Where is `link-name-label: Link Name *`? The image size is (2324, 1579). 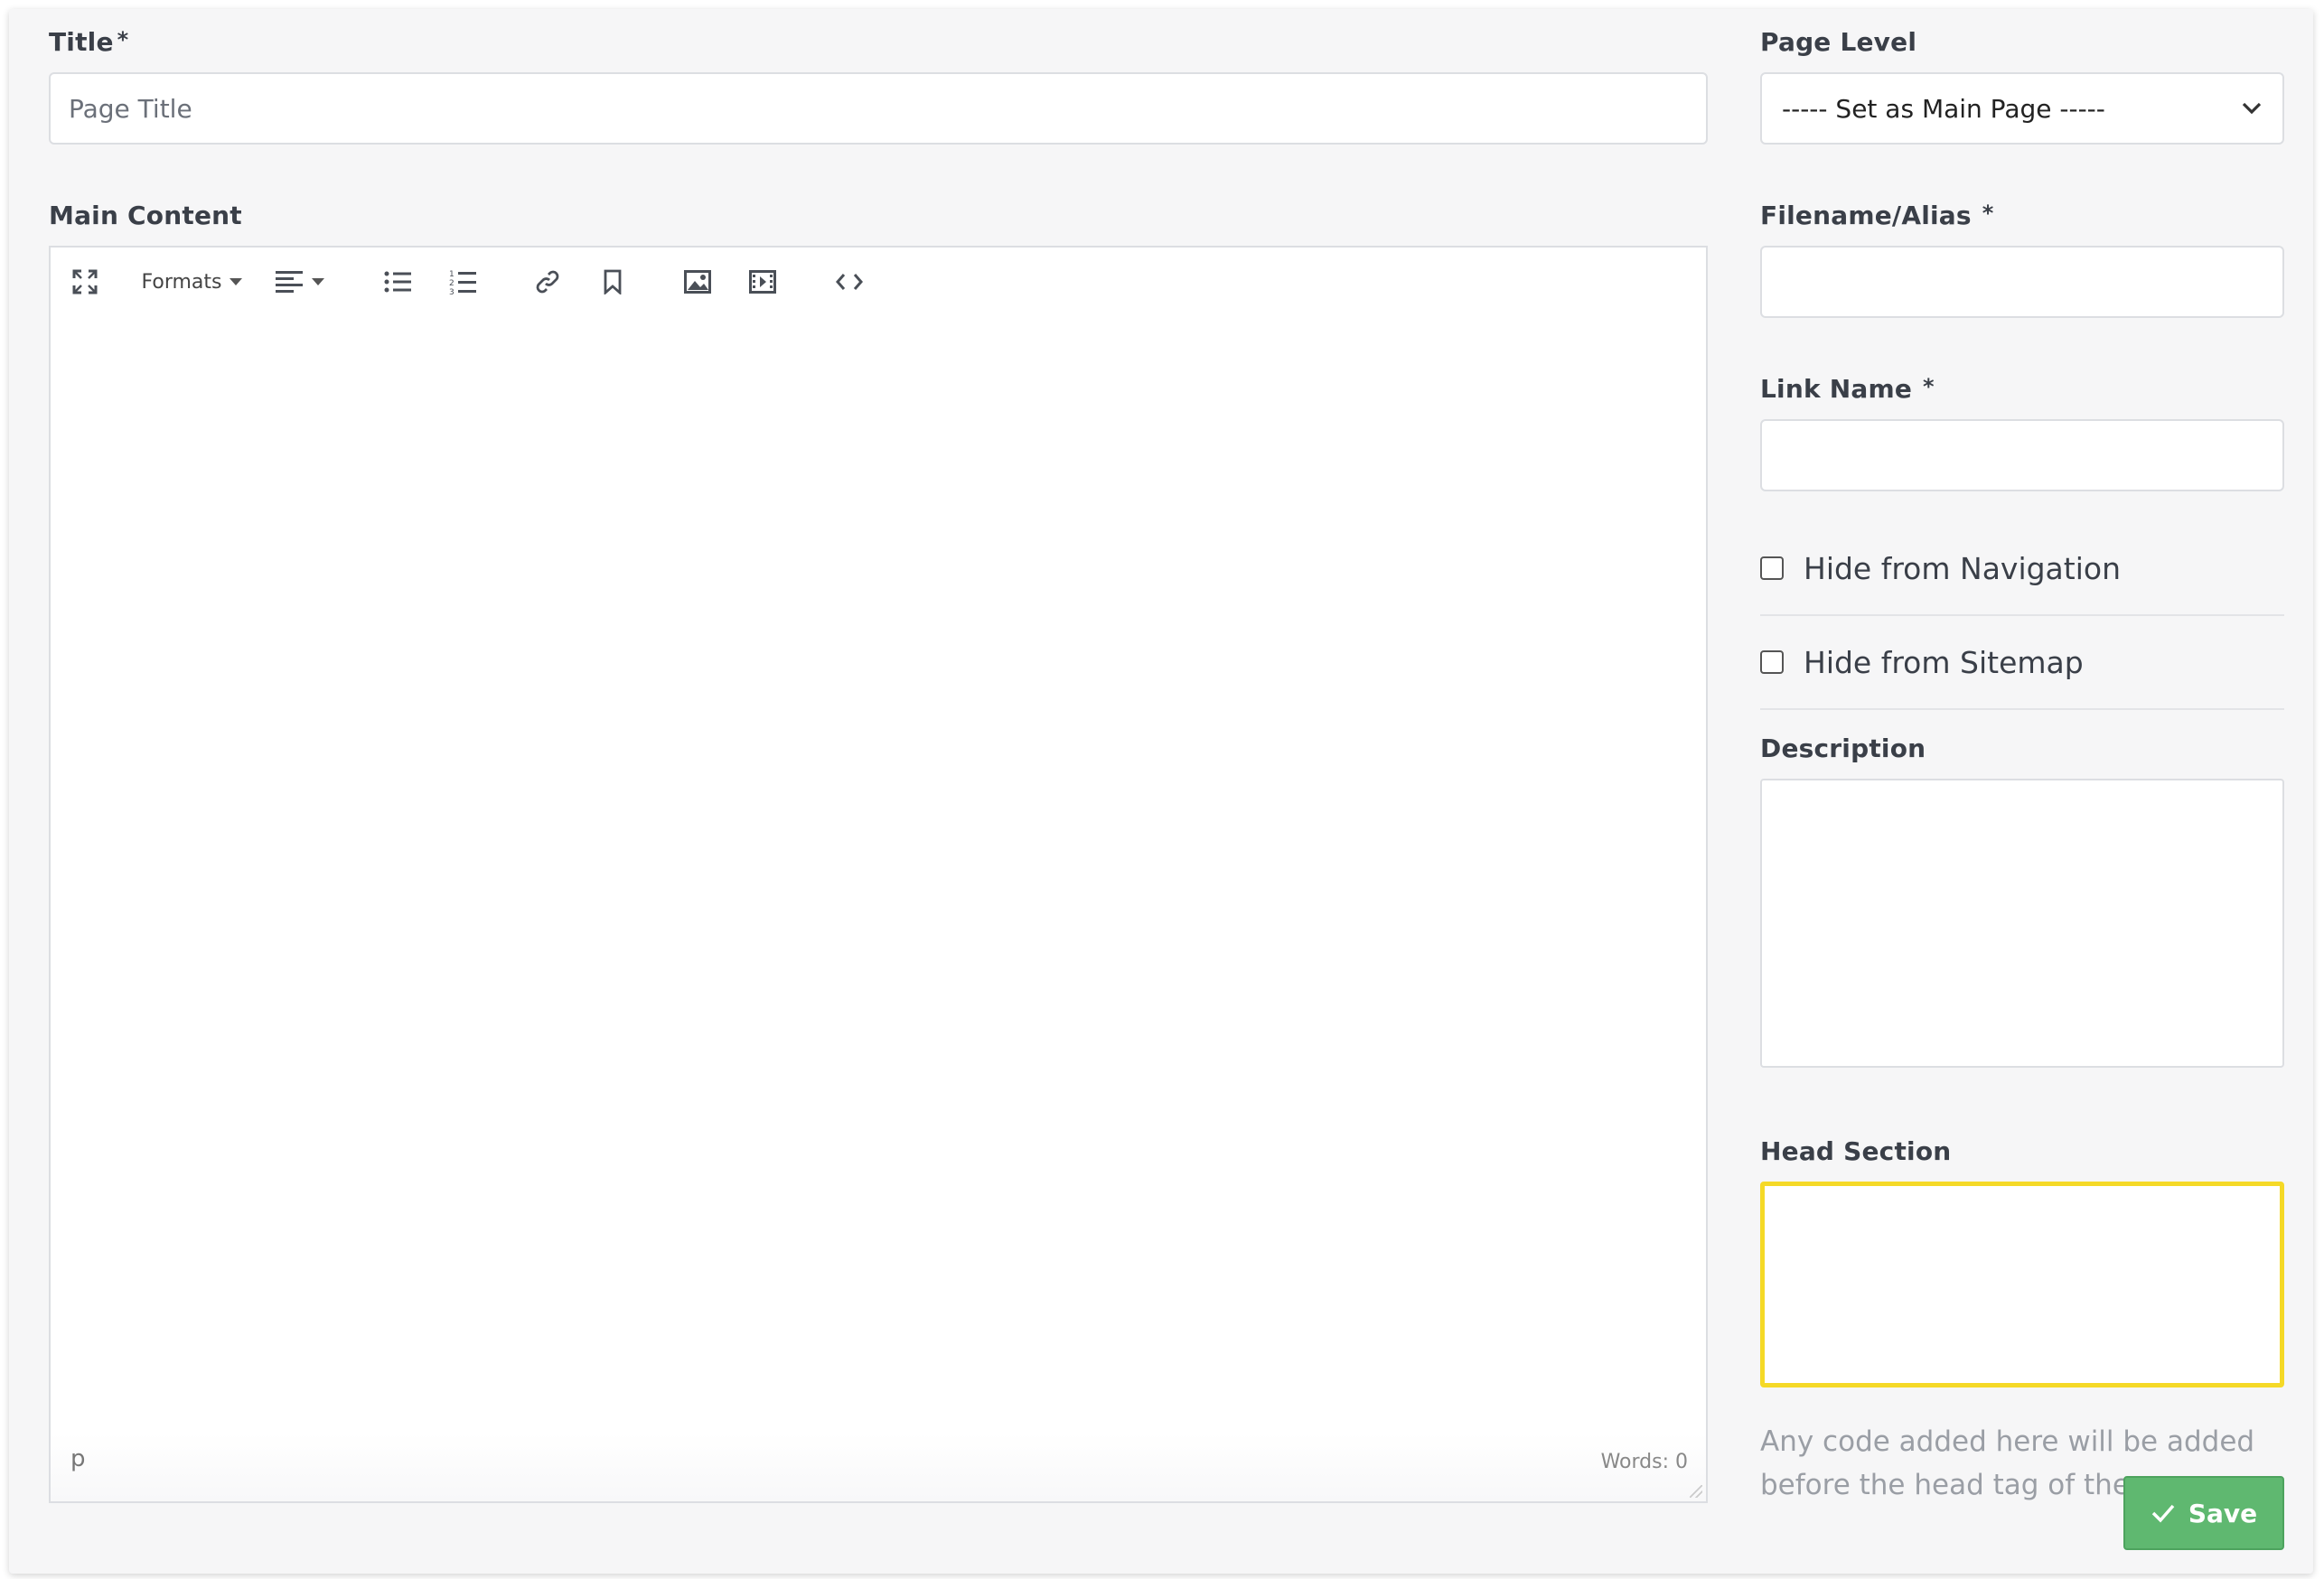
link-name-label: Link Name * is located at coordinates (1847, 389).